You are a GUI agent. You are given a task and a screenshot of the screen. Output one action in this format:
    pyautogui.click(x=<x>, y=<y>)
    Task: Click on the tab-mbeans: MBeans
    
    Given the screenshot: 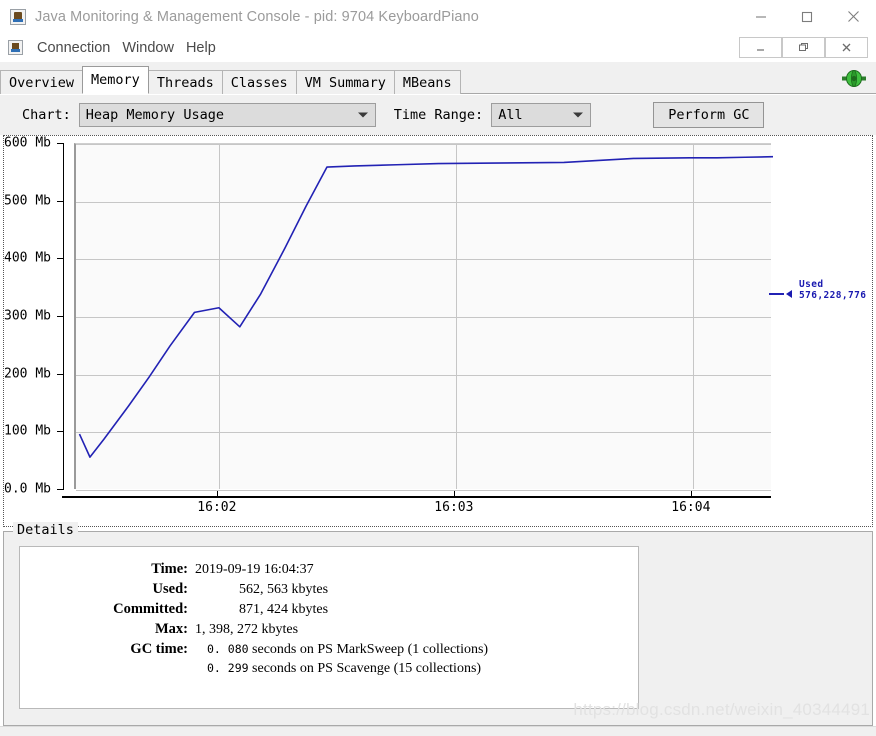 What is the action you would take?
    pyautogui.click(x=427, y=82)
    